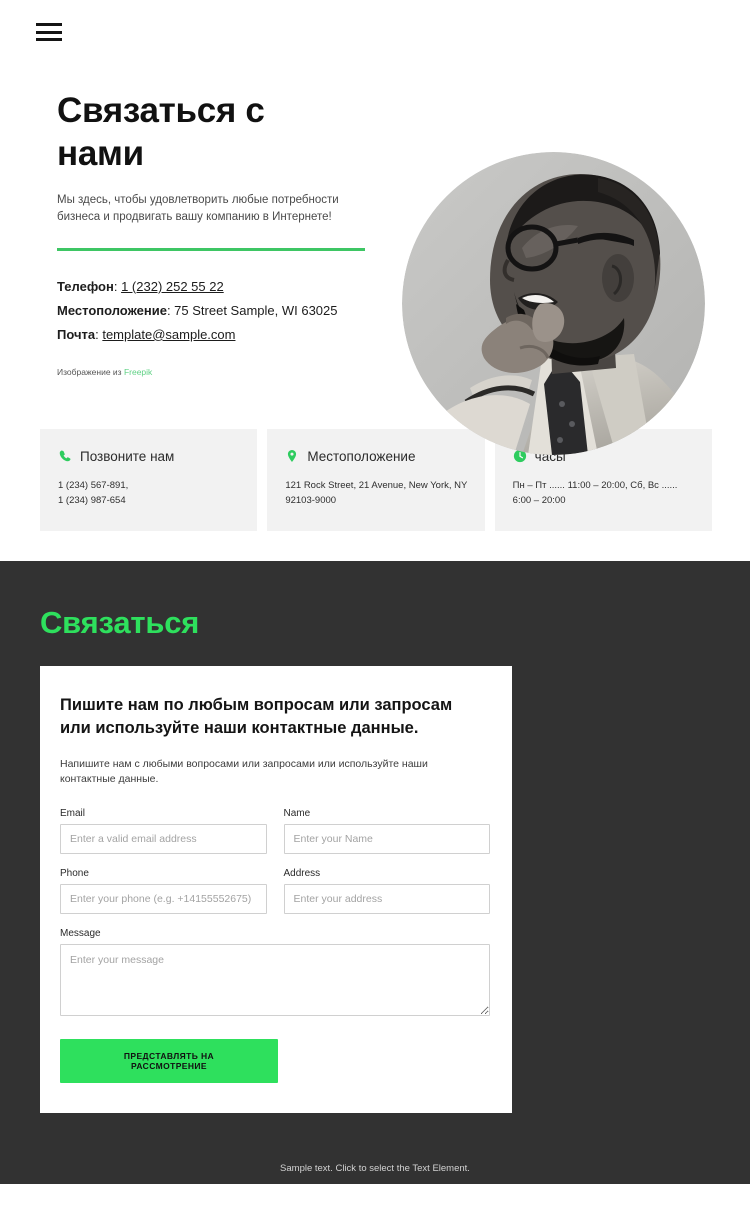 This screenshot has width=750, height=1207. What do you see at coordinates (127, 456) in the screenshot?
I see `card-title: Позвоните нам` at bounding box center [127, 456].